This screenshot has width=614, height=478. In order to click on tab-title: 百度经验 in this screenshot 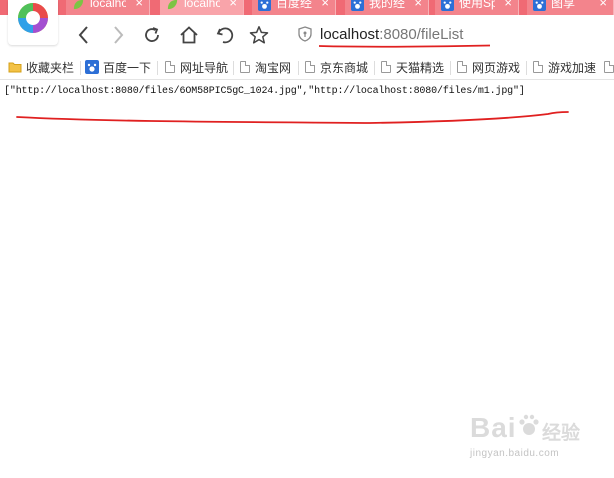, I will do `click(294, 5)`.